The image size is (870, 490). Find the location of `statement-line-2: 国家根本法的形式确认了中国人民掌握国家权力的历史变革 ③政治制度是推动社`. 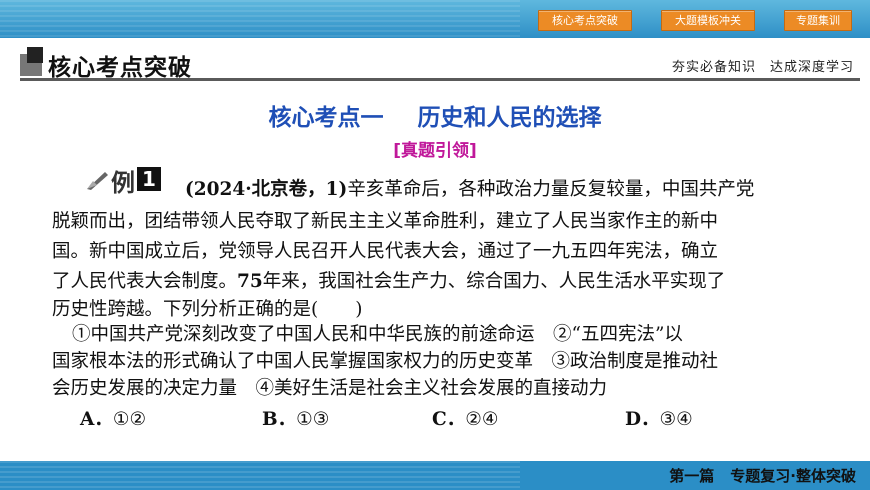

statement-line-2: 国家根本法的形式确认了中国人民掌握国家权力的历史变革 ③政治制度是推动社 is located at coordinates (385, 361).